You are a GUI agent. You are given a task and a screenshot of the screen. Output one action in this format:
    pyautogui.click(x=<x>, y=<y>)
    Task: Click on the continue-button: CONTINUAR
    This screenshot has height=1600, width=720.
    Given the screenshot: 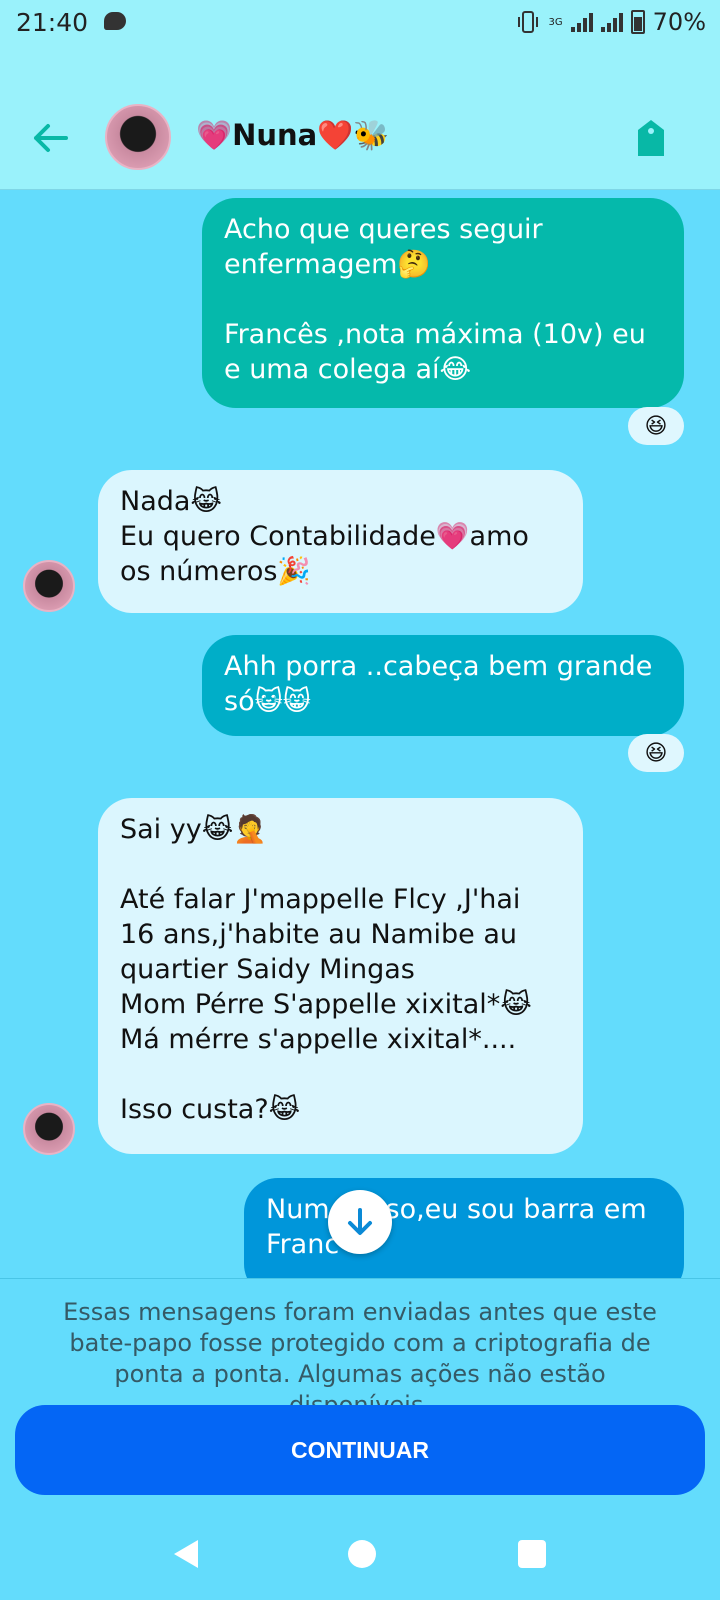 What is the action you would take?
    pyautogui.click(x=360, y=1450)
    